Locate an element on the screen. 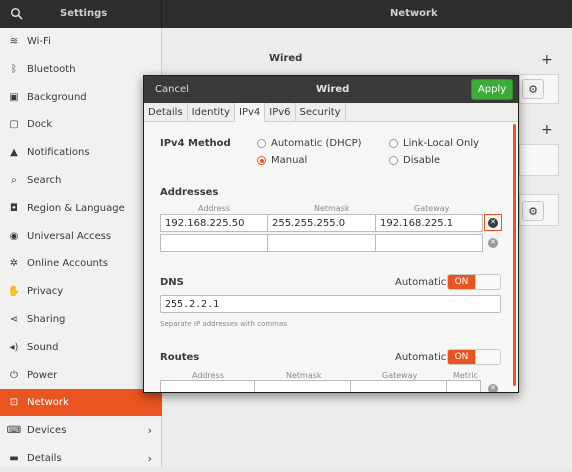 The height and width of the screenshot is (472, 572). gear-icon: ⚙ is located at coordinates (533, 211).